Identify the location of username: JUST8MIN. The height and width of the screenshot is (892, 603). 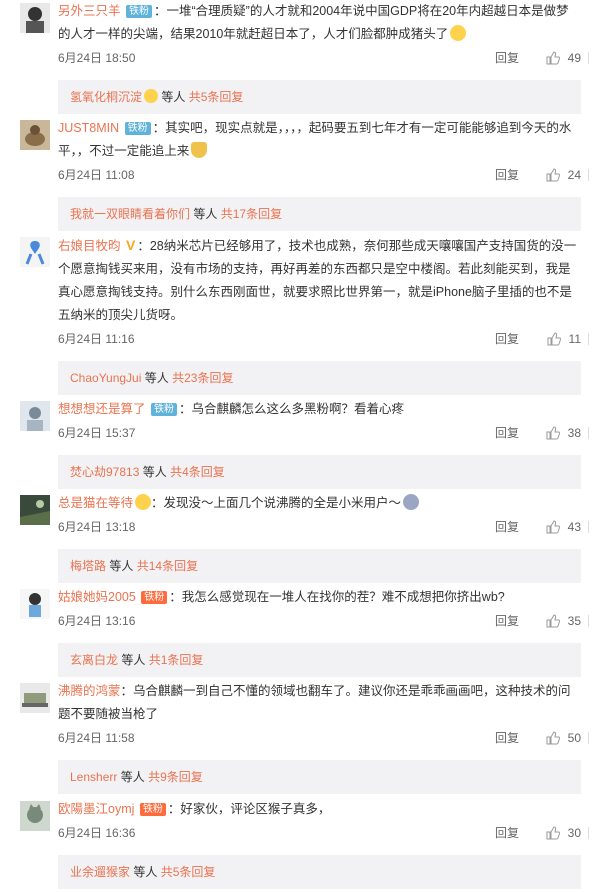
(88, 128).